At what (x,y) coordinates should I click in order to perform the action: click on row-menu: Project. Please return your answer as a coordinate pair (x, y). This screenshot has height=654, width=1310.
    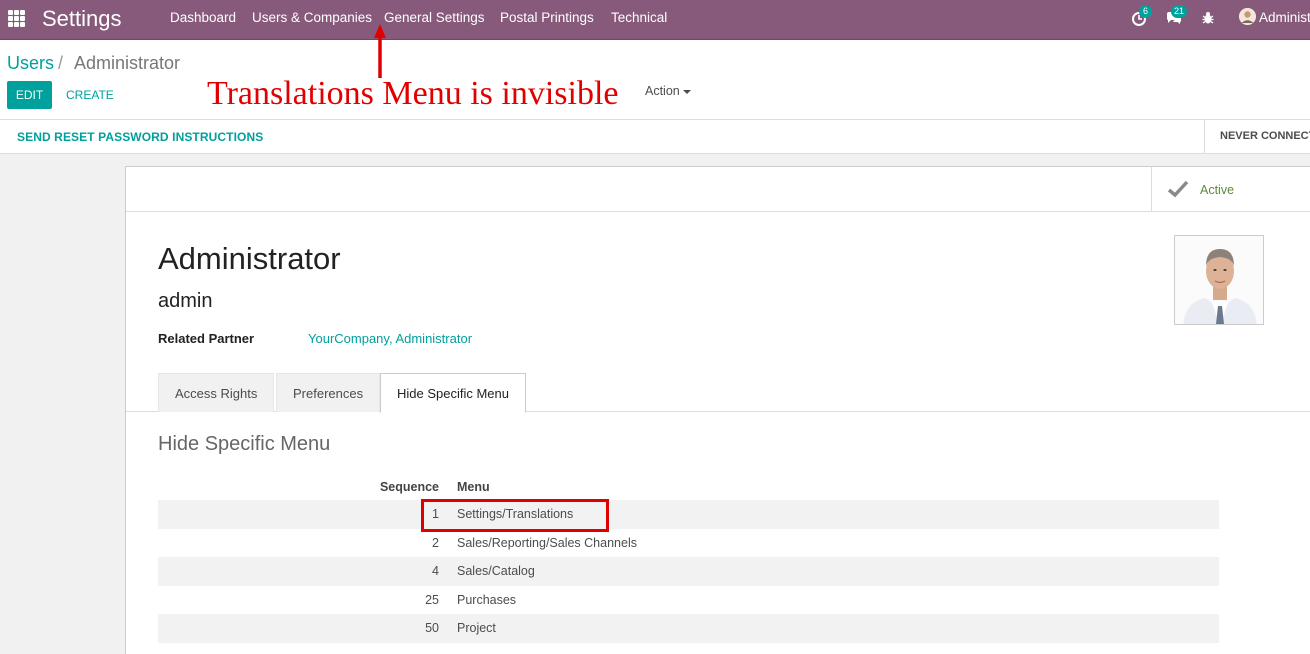
    Looking at the image, I should click on (476, 628).